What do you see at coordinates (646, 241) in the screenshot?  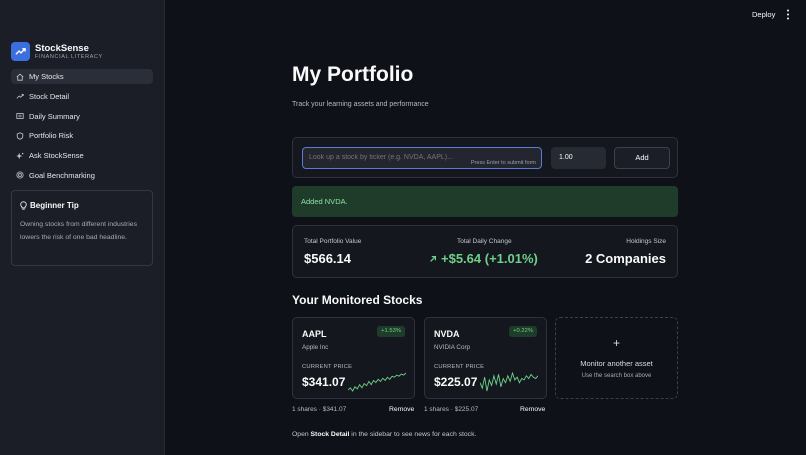 I see `holdings-label: Holdings Size` at bounding box center [646, 241].